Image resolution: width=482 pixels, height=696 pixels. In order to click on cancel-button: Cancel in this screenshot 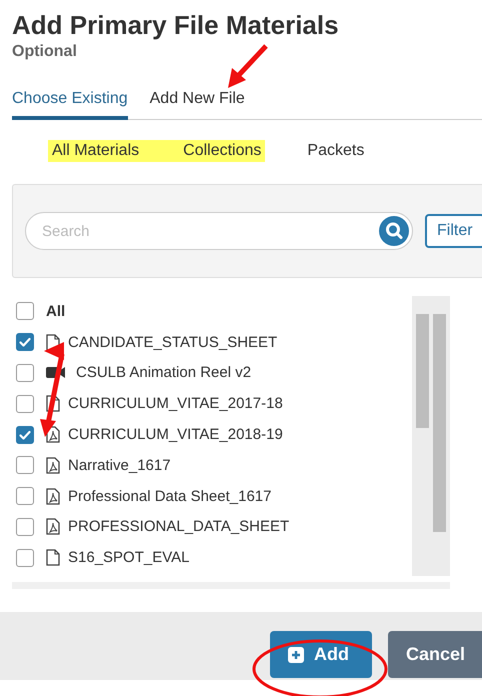, I will do `click(435, 654)`.